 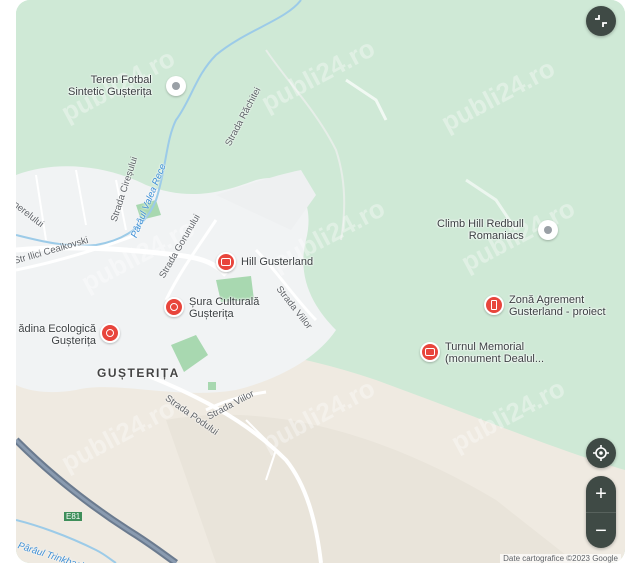 What do you see at coordinates (121, 80) in the screenshot?
I see `poi-label-line1: Teren Fotbal` at bounding box center [121, 80].